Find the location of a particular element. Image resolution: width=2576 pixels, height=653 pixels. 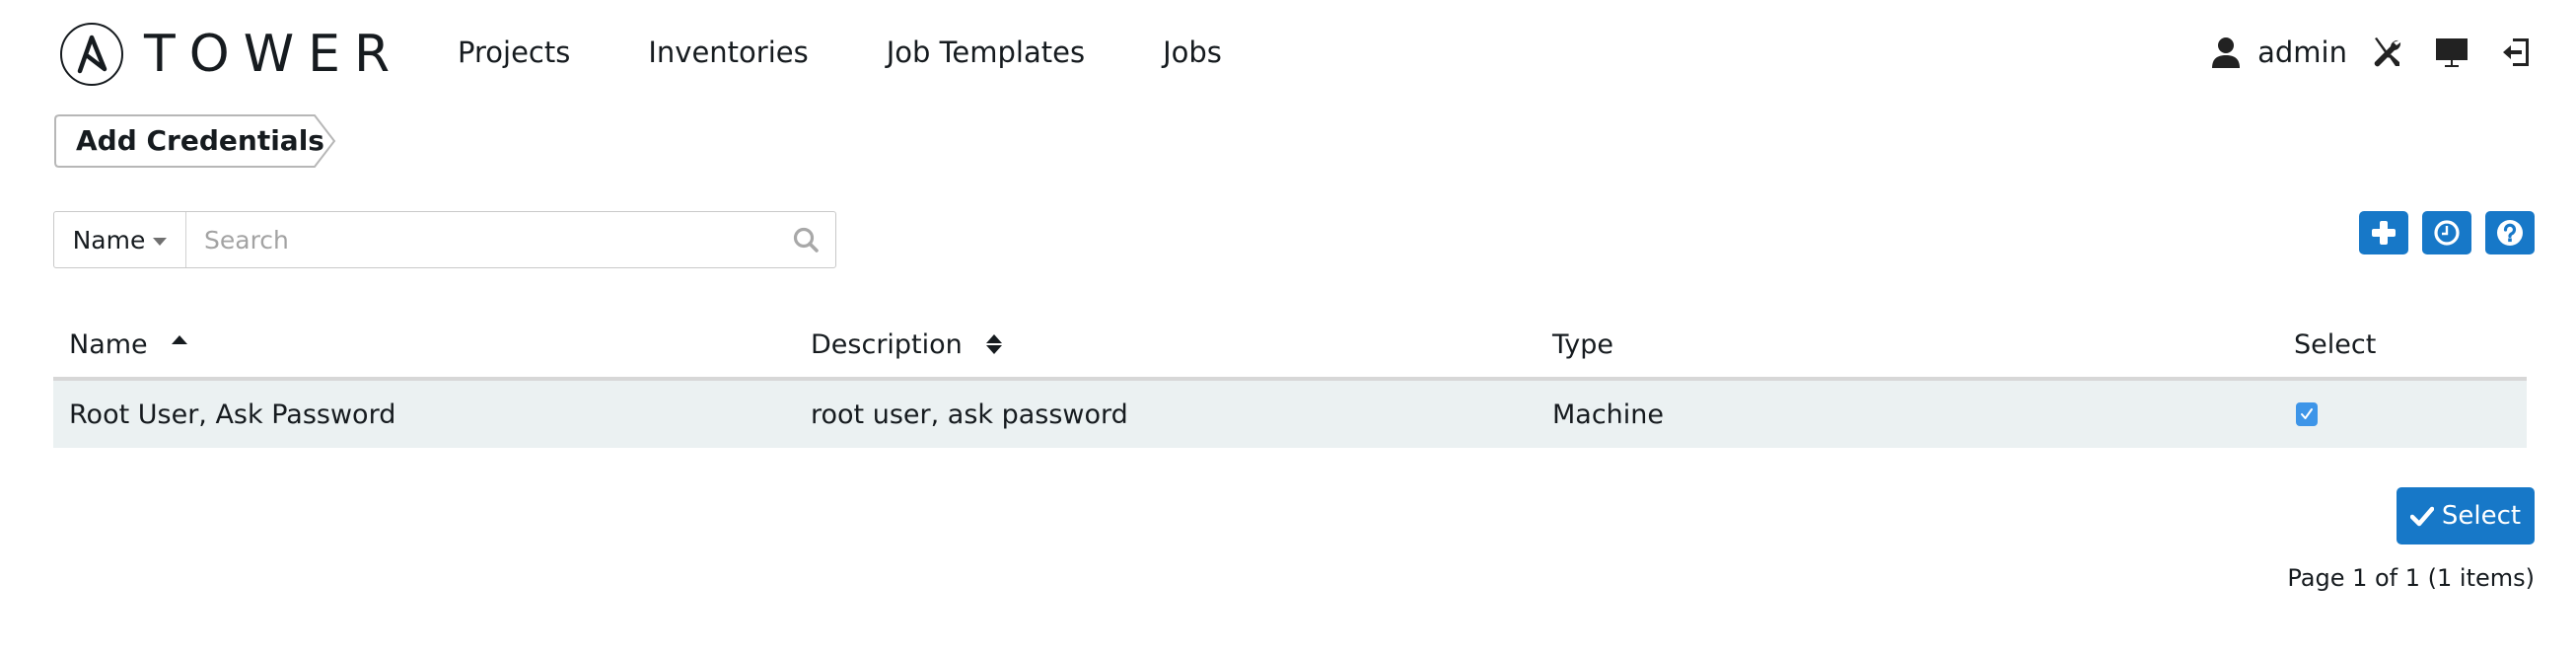

row-select-checkbox is located at coordinates (2307, 414).